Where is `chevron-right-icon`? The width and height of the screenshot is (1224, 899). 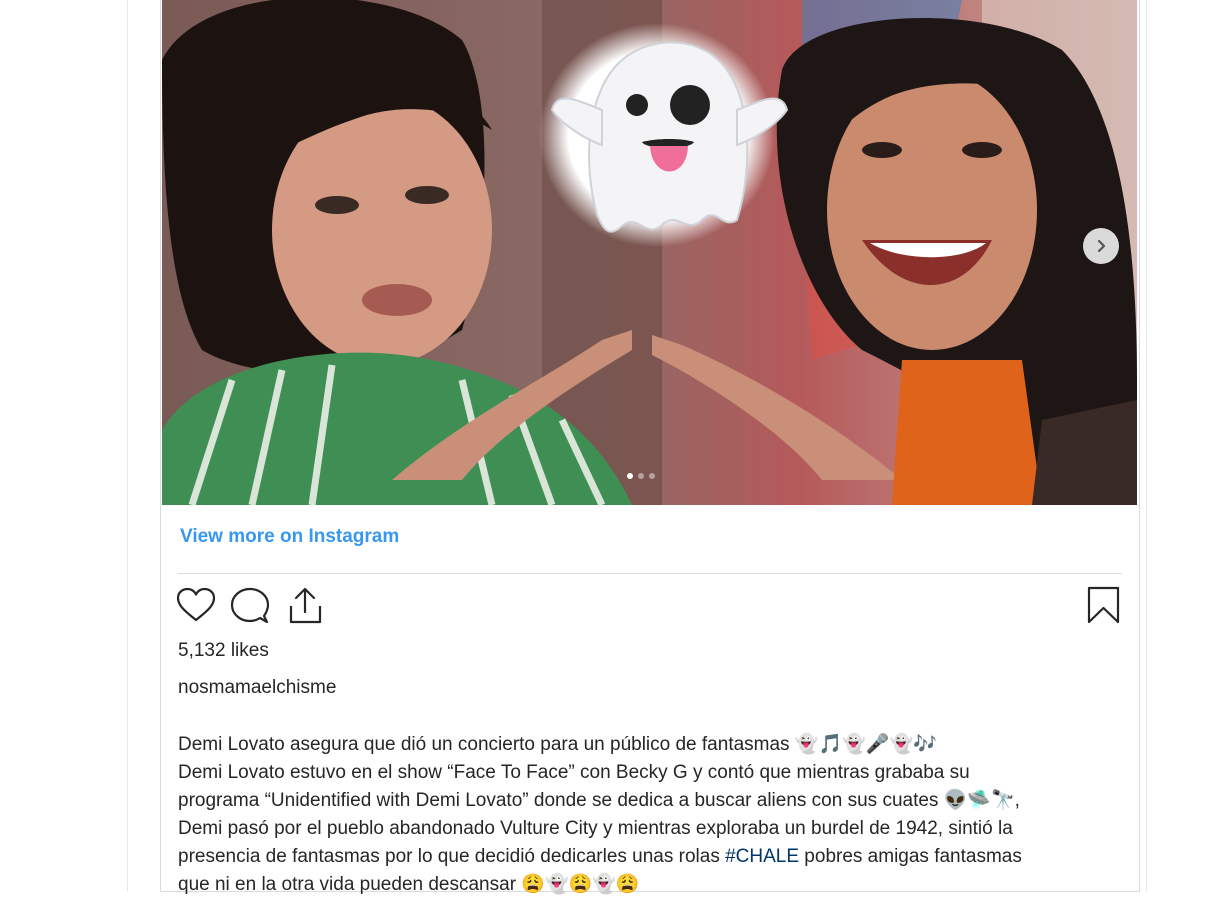
chevron-right-icon is located at coordinates (1101, 246).